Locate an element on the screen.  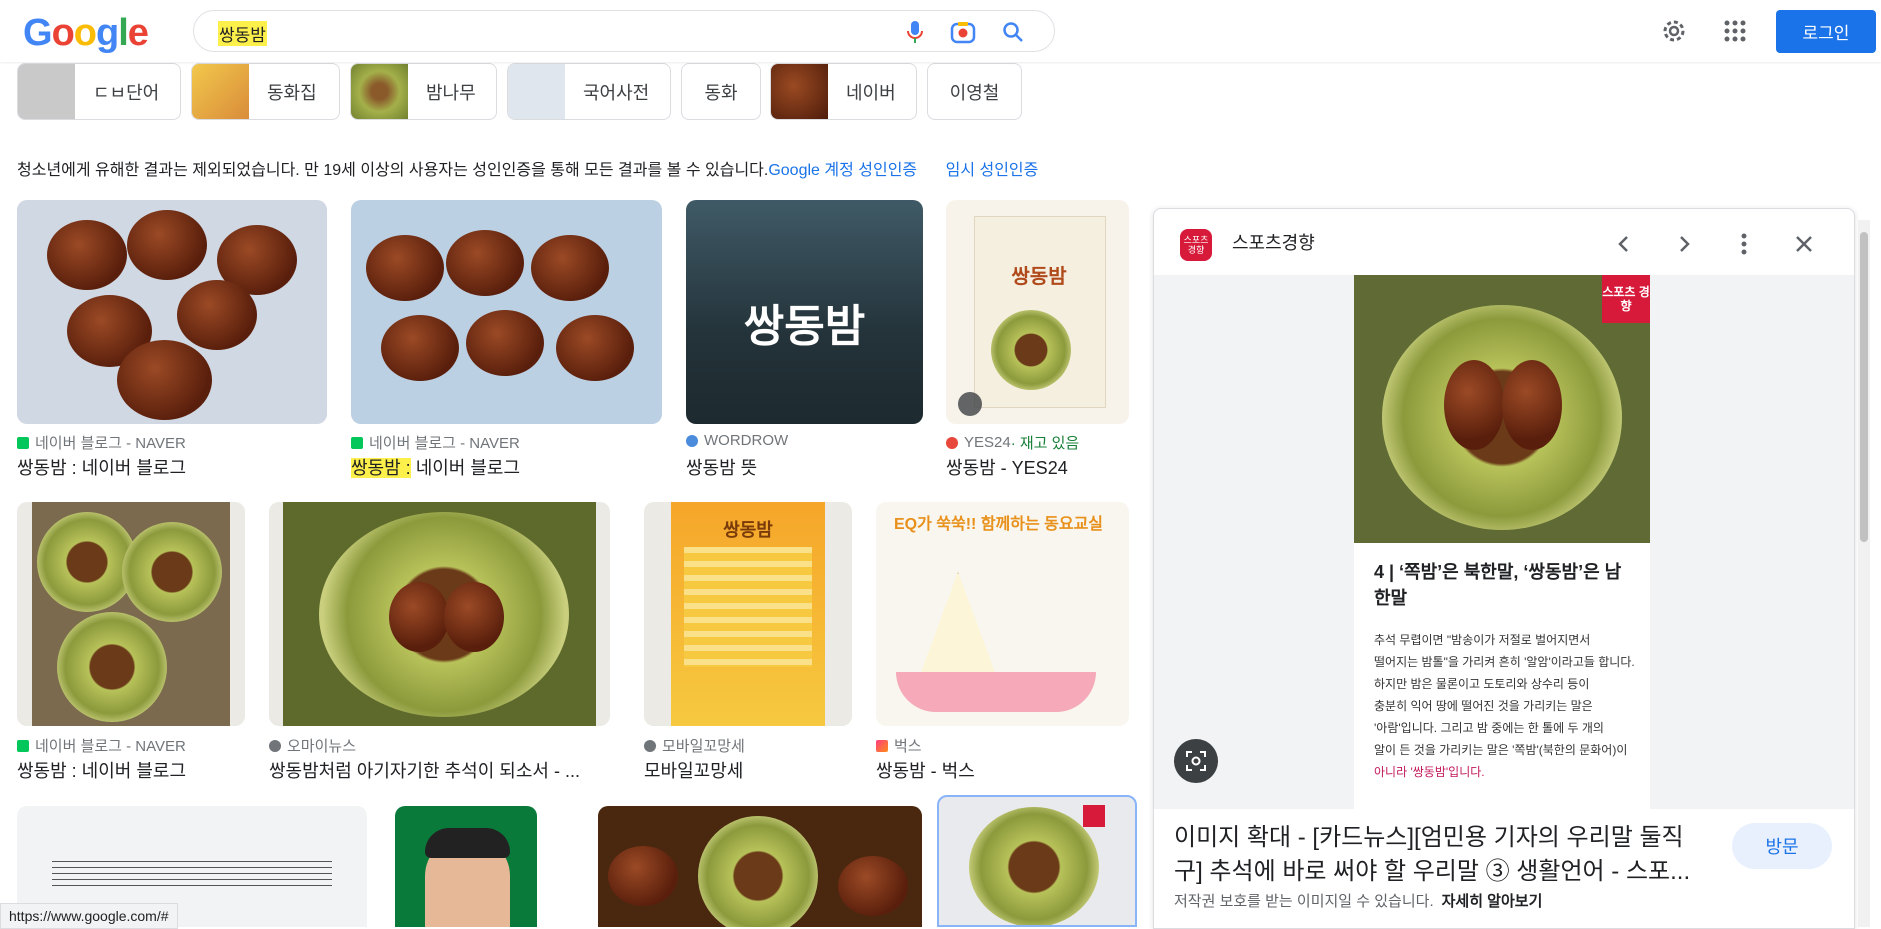
bugs-icon is located at coordinates (882, 745).